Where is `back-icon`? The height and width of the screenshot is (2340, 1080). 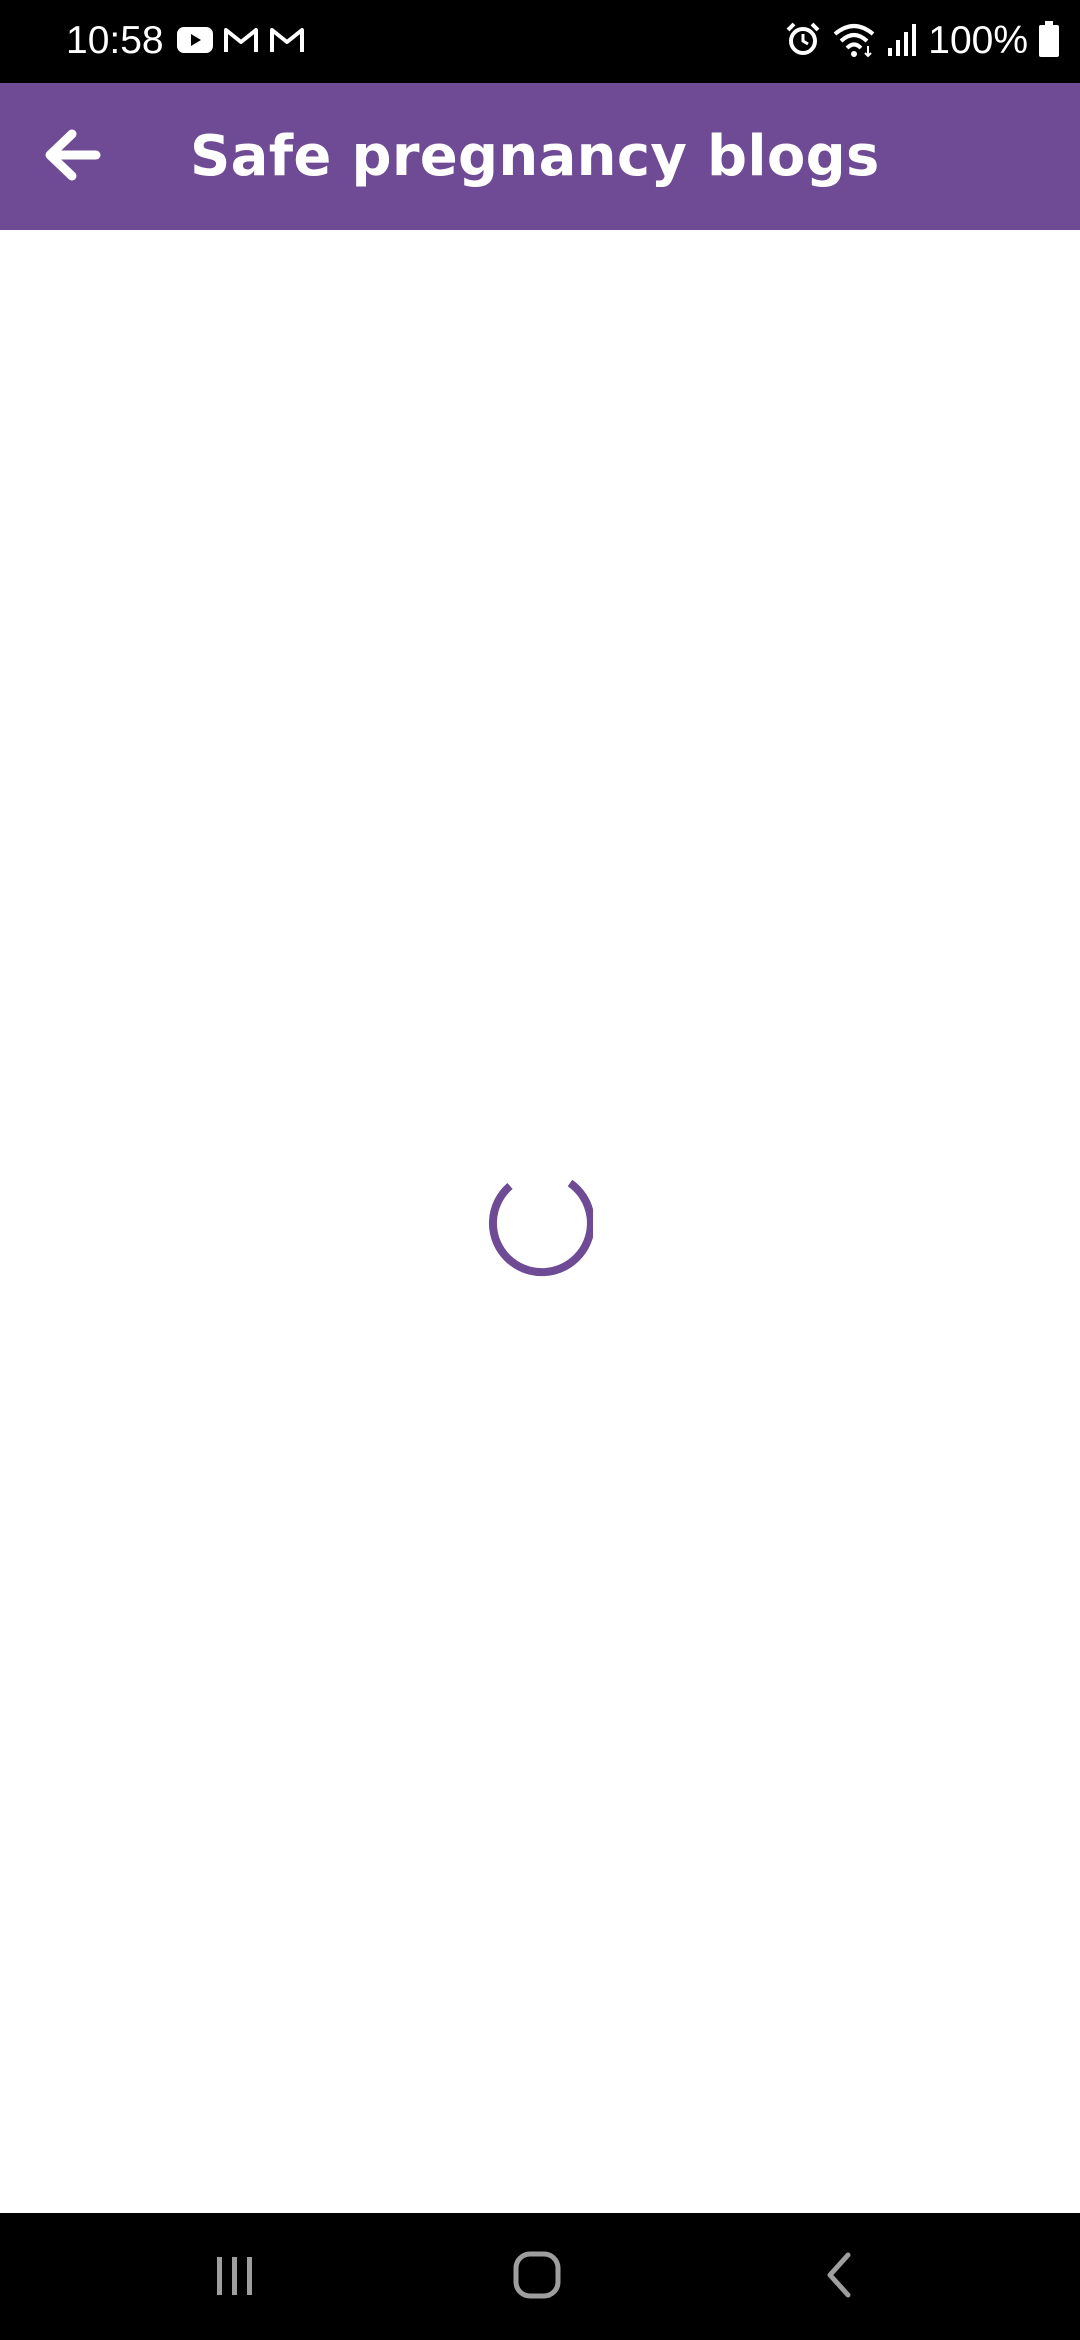 back-icon is located at coordinates (840, 2277).